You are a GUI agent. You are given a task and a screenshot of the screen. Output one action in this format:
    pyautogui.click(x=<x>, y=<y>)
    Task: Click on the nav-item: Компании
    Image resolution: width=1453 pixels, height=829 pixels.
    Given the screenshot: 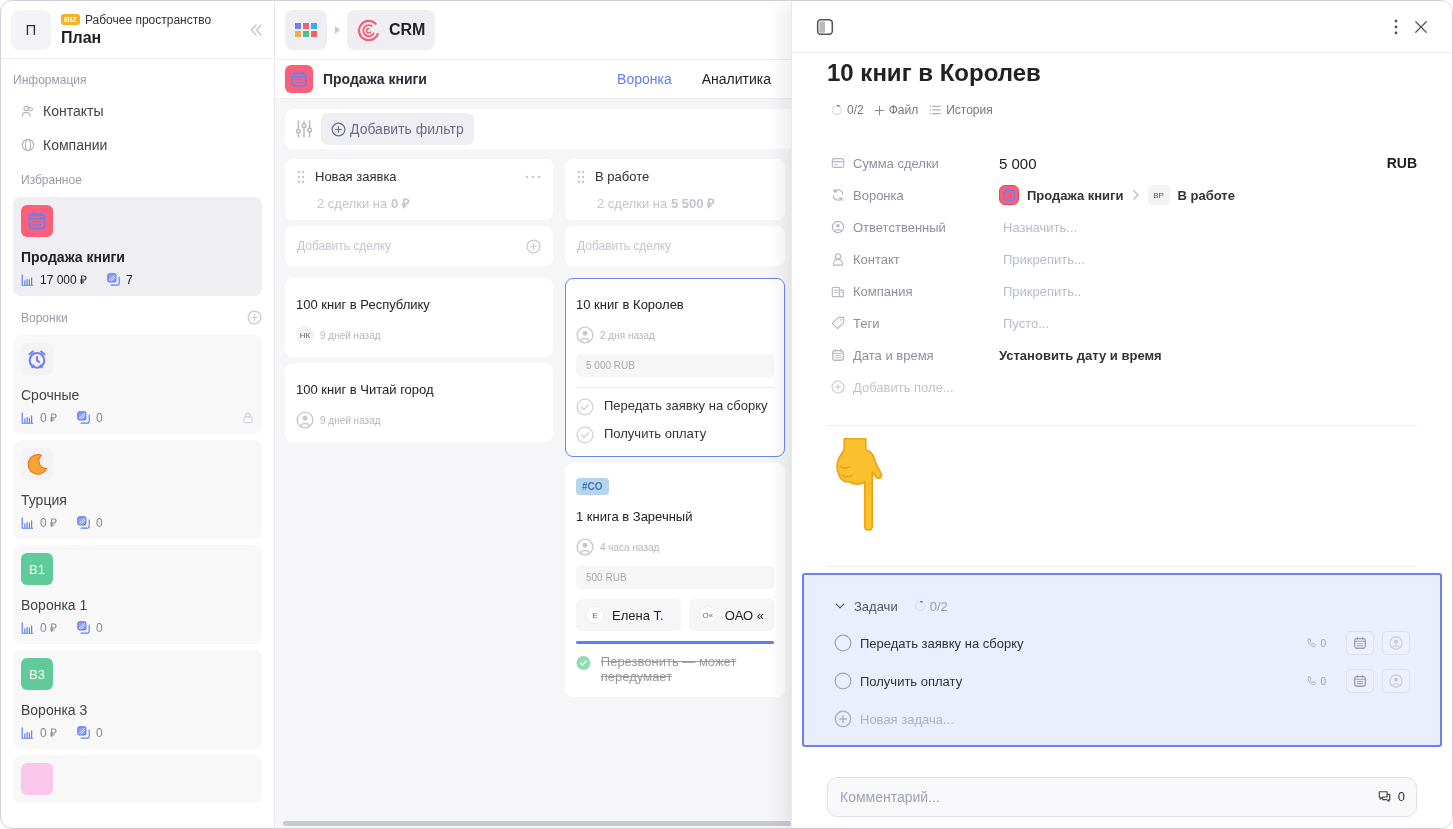 What is the action you would take?
    pyautogui.click(x=137, y=145)
    